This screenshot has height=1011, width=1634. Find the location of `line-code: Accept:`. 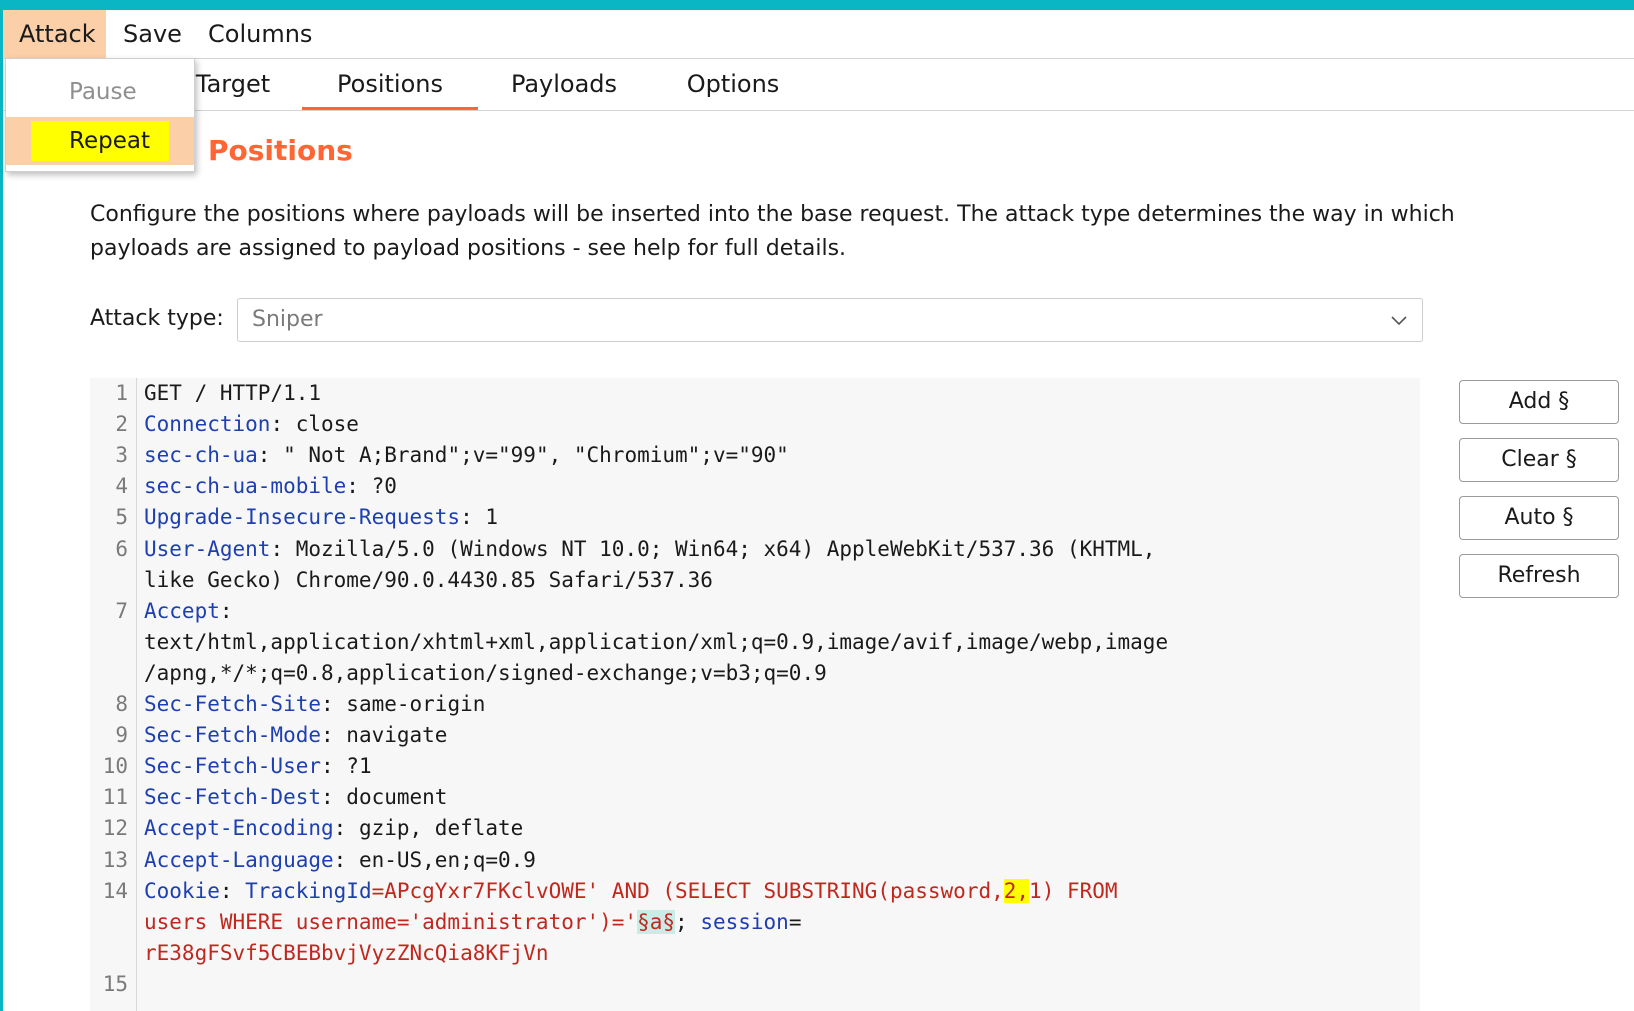

line-code: Accept: is located at coordinates (188, 611).